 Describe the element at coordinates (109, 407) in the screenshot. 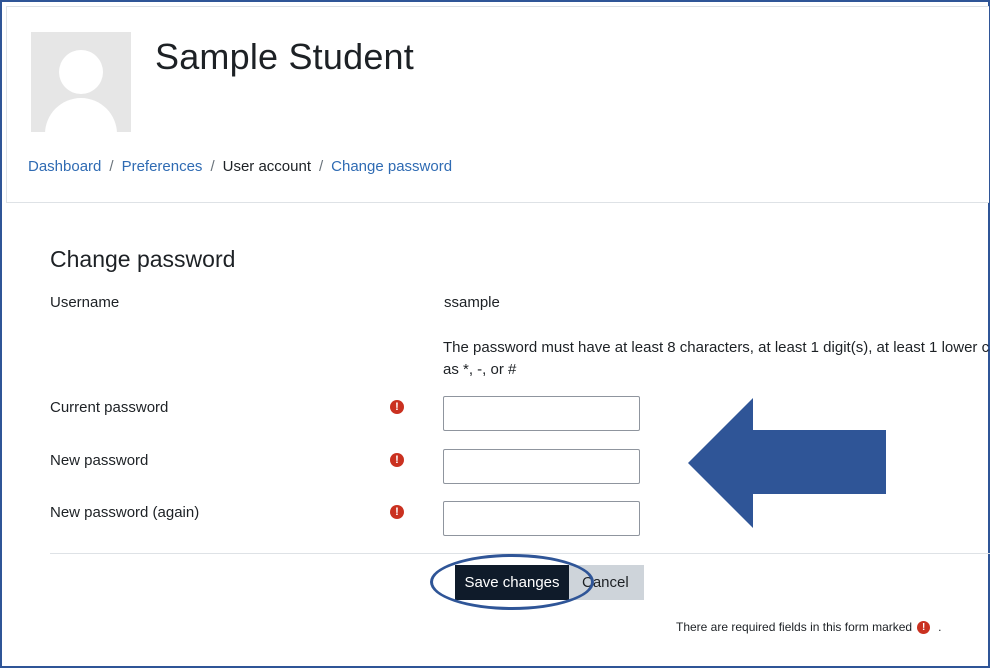

I see `current-password-label: Current password` at that location.